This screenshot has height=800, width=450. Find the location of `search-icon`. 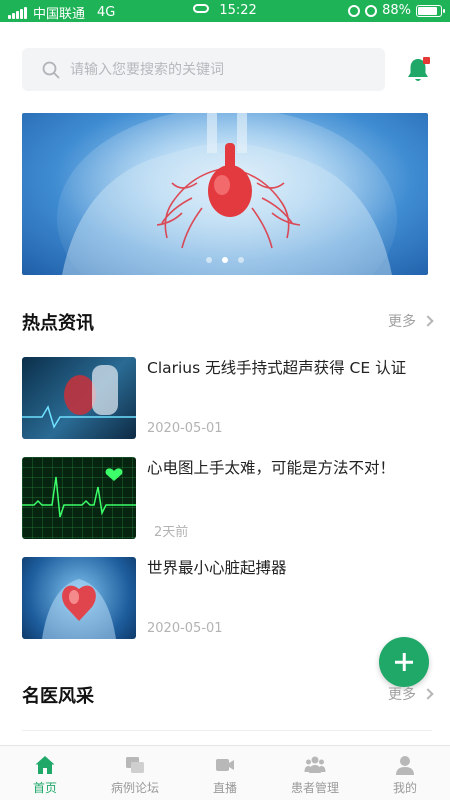

search-icon is located at coordinates (51, 70).